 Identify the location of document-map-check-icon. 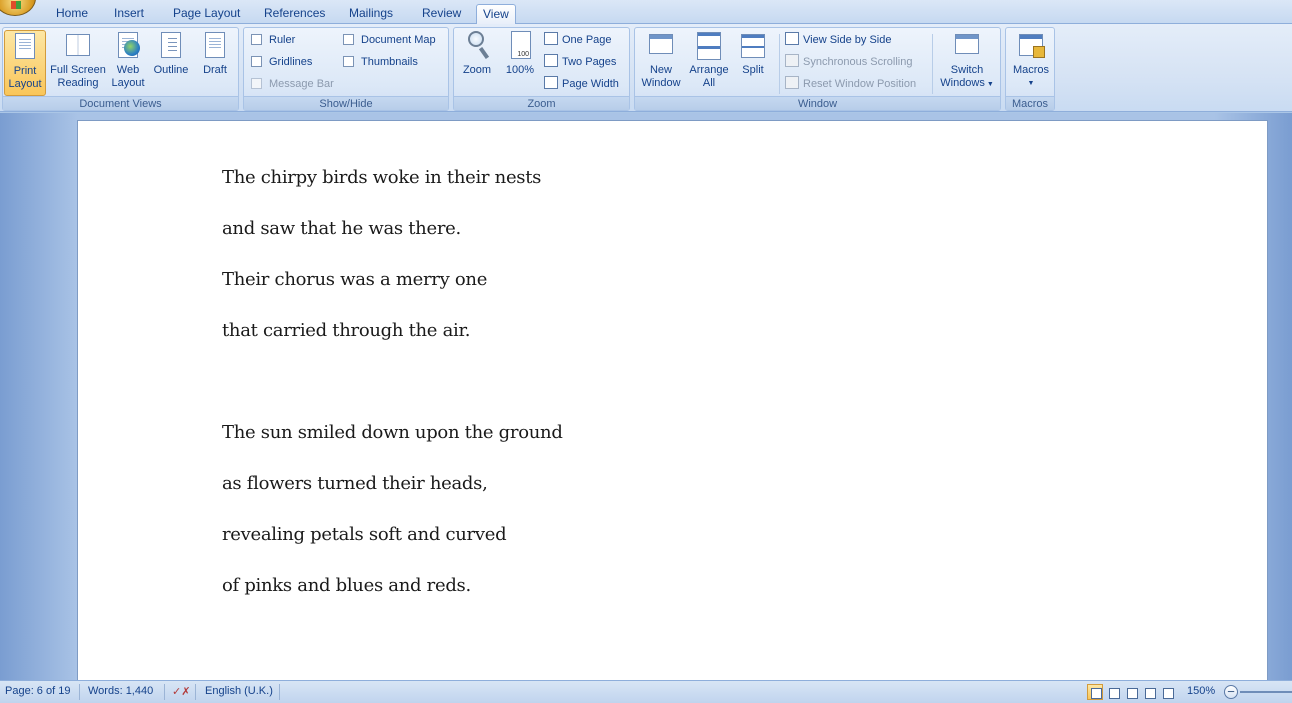
(348, 39).